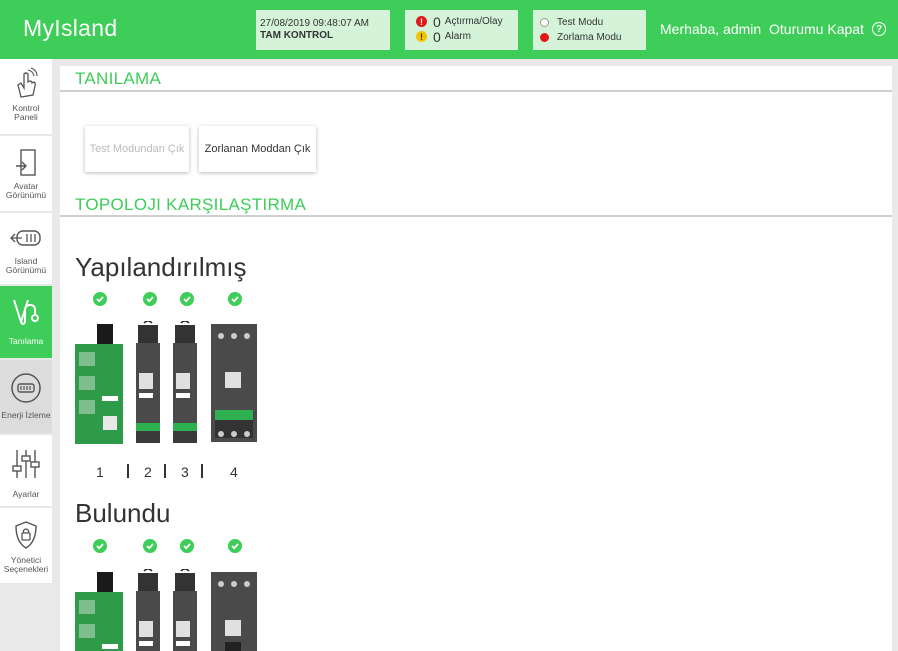  I want to click on trip-label: Açtırma/Olay, so click(473, 21).